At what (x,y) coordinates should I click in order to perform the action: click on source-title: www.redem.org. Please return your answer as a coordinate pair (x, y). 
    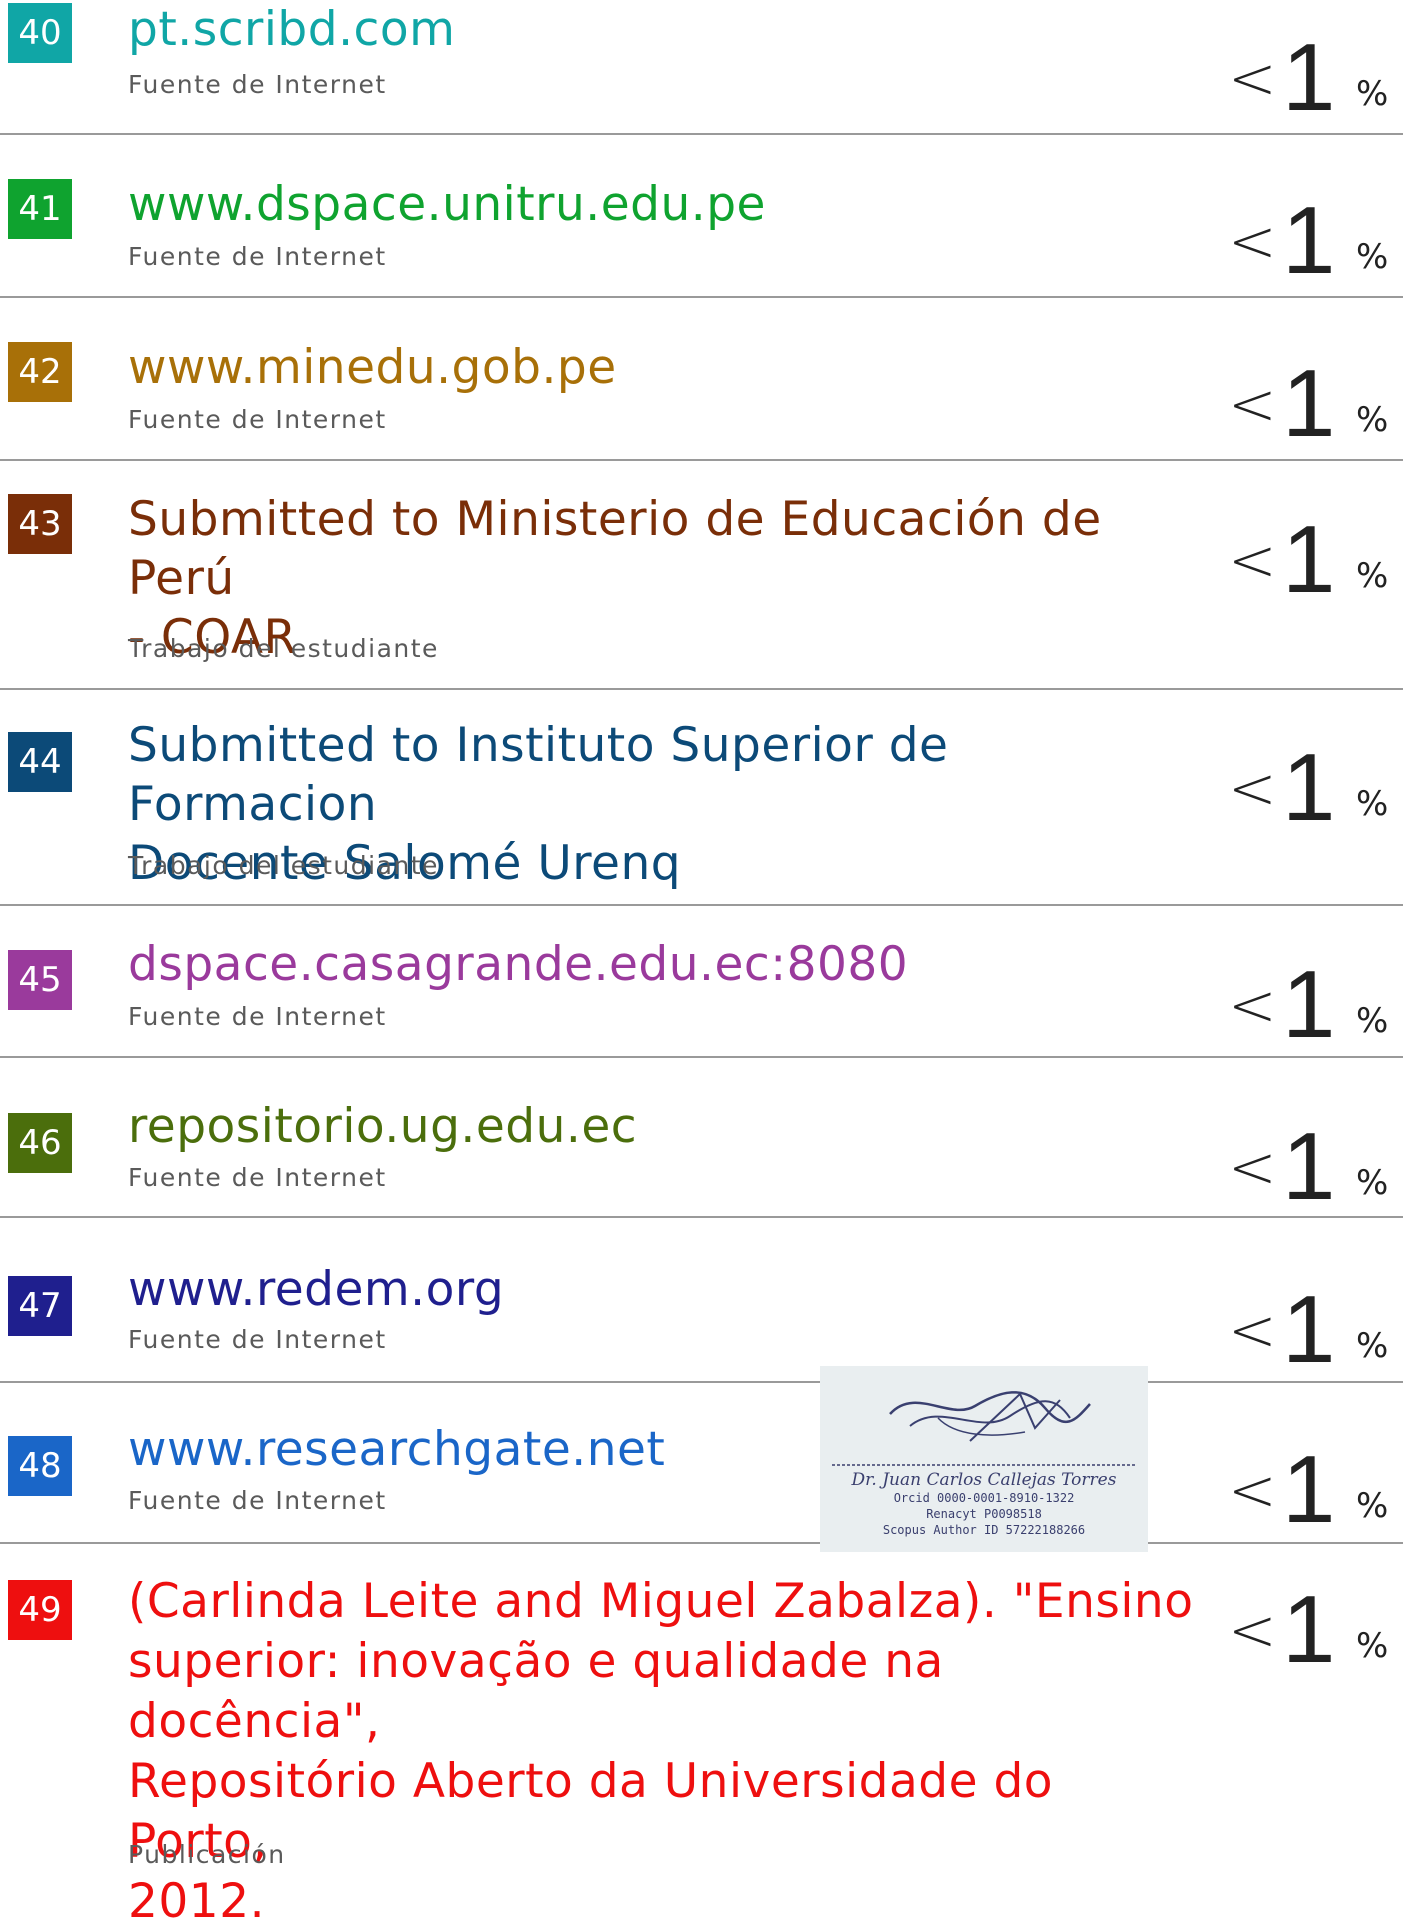
    Looking at the image, I should click on (668, 1289).